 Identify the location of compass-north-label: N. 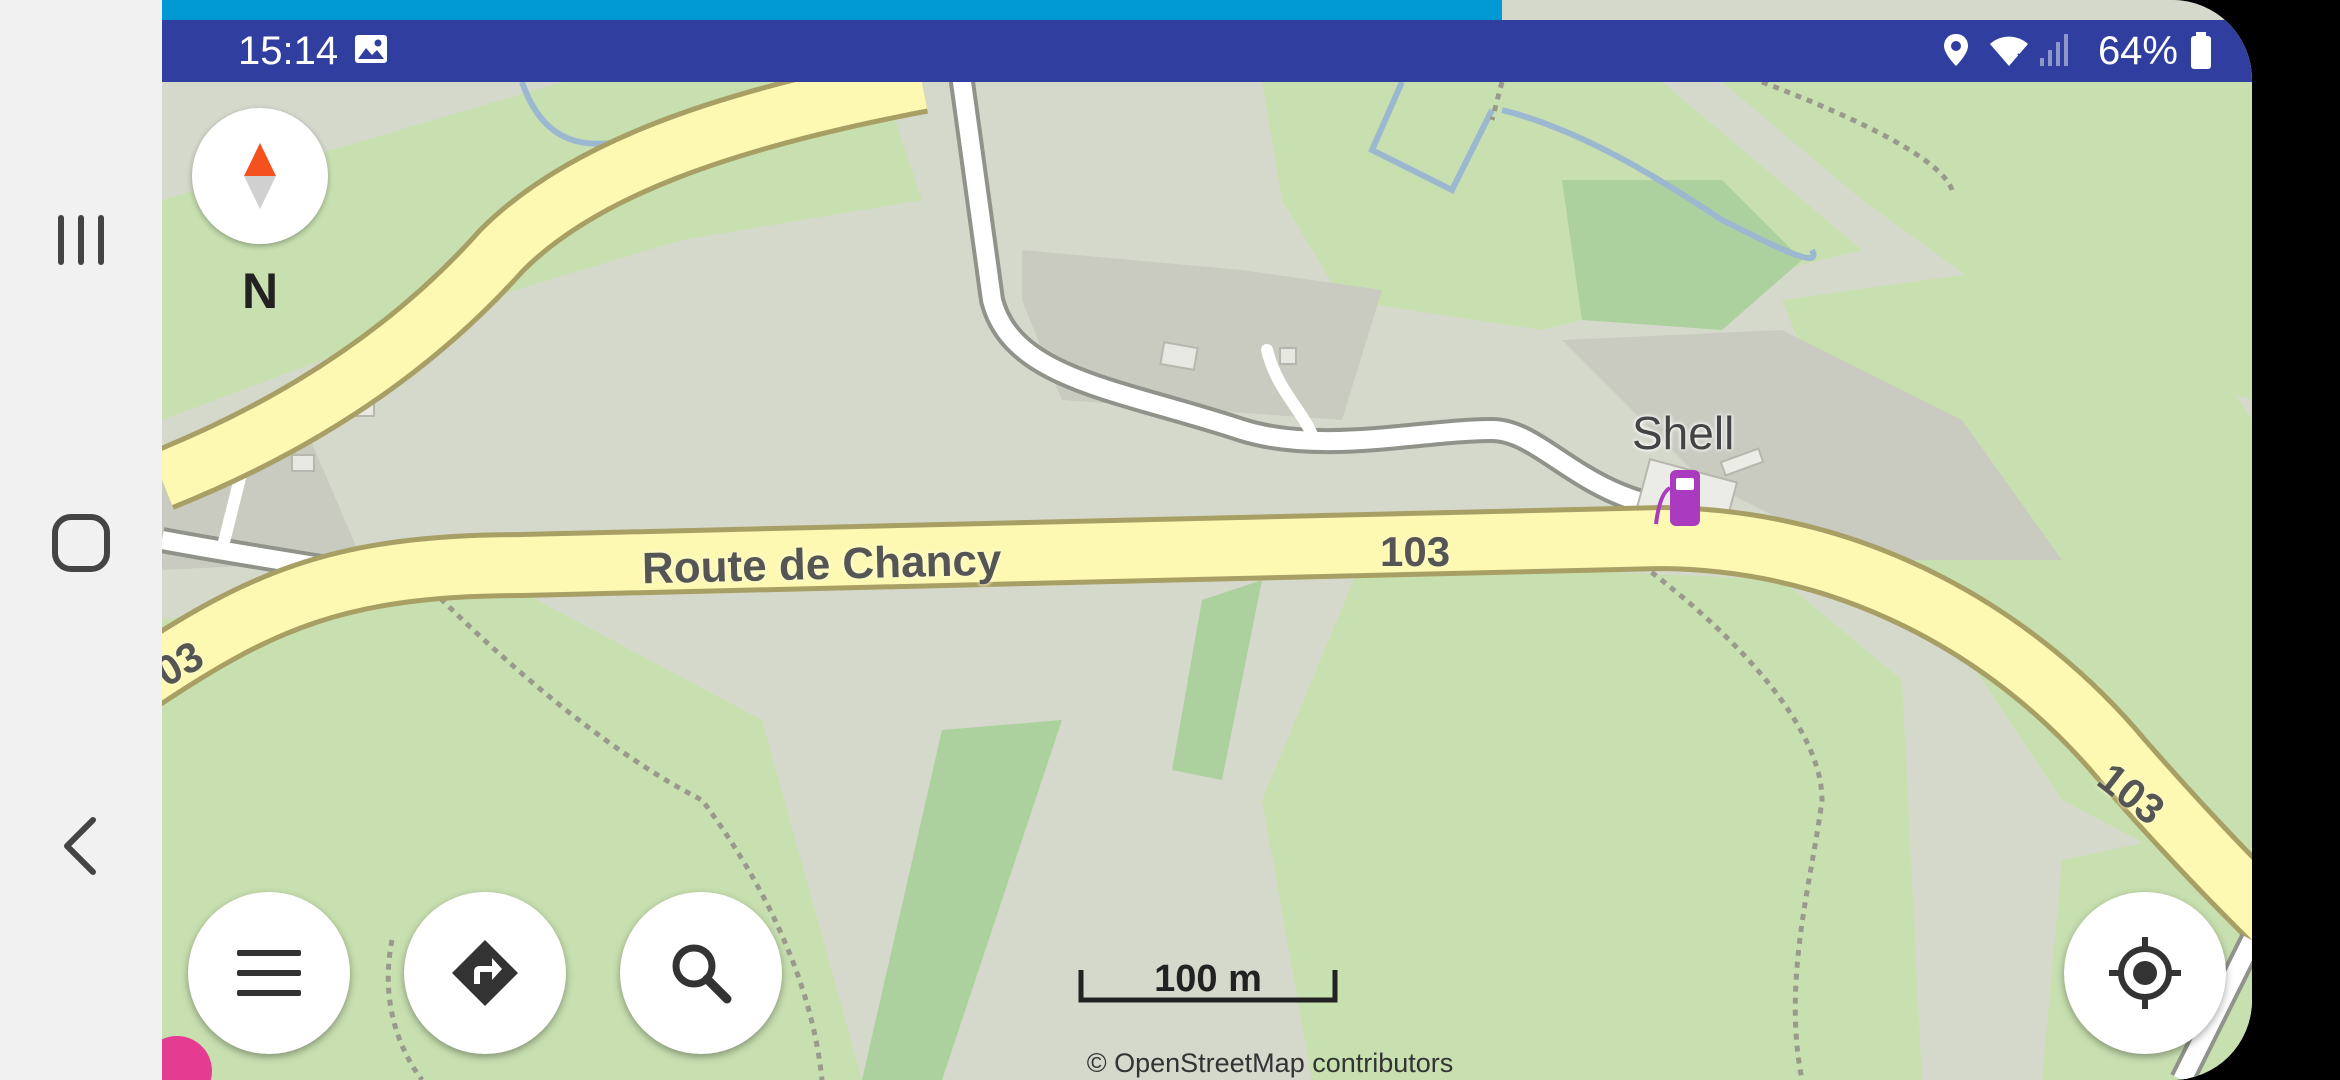
(260, 291).